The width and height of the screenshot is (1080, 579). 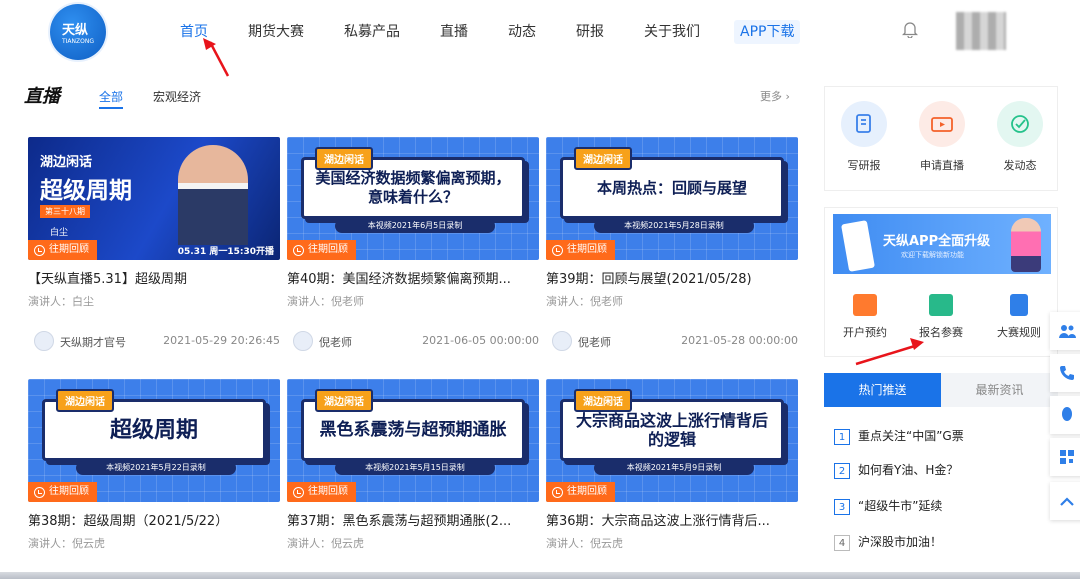 I want to click on news-item: 1 重点关注“中国”G票, so click(x=944, y=437).